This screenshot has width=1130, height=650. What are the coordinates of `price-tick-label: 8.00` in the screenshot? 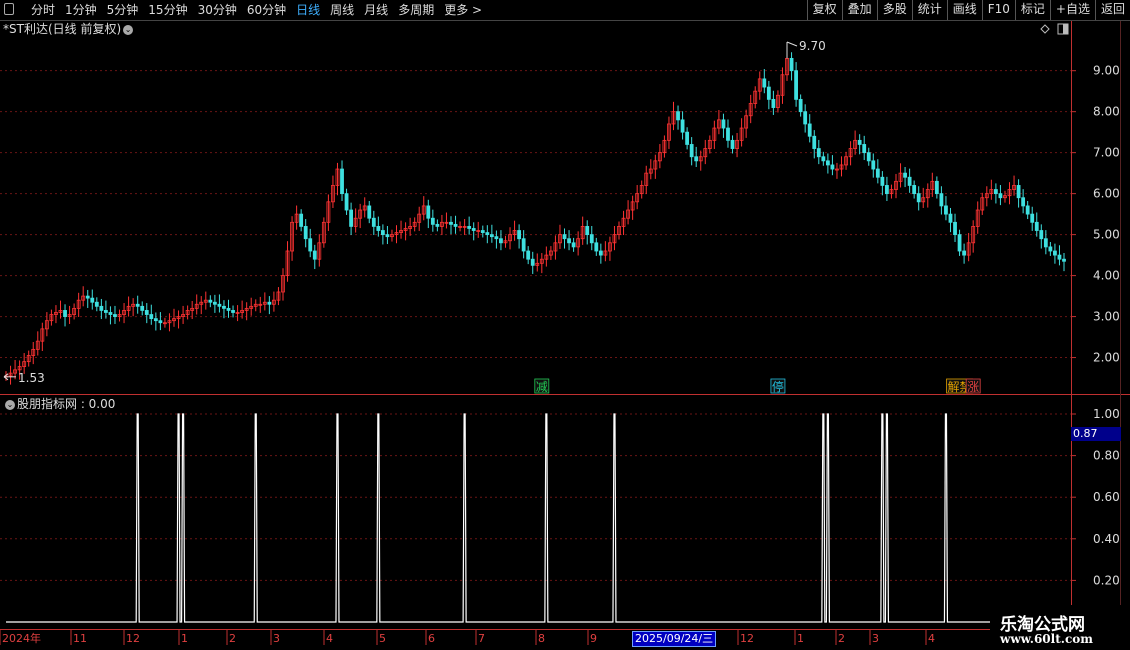 It's located at (1106, 112).